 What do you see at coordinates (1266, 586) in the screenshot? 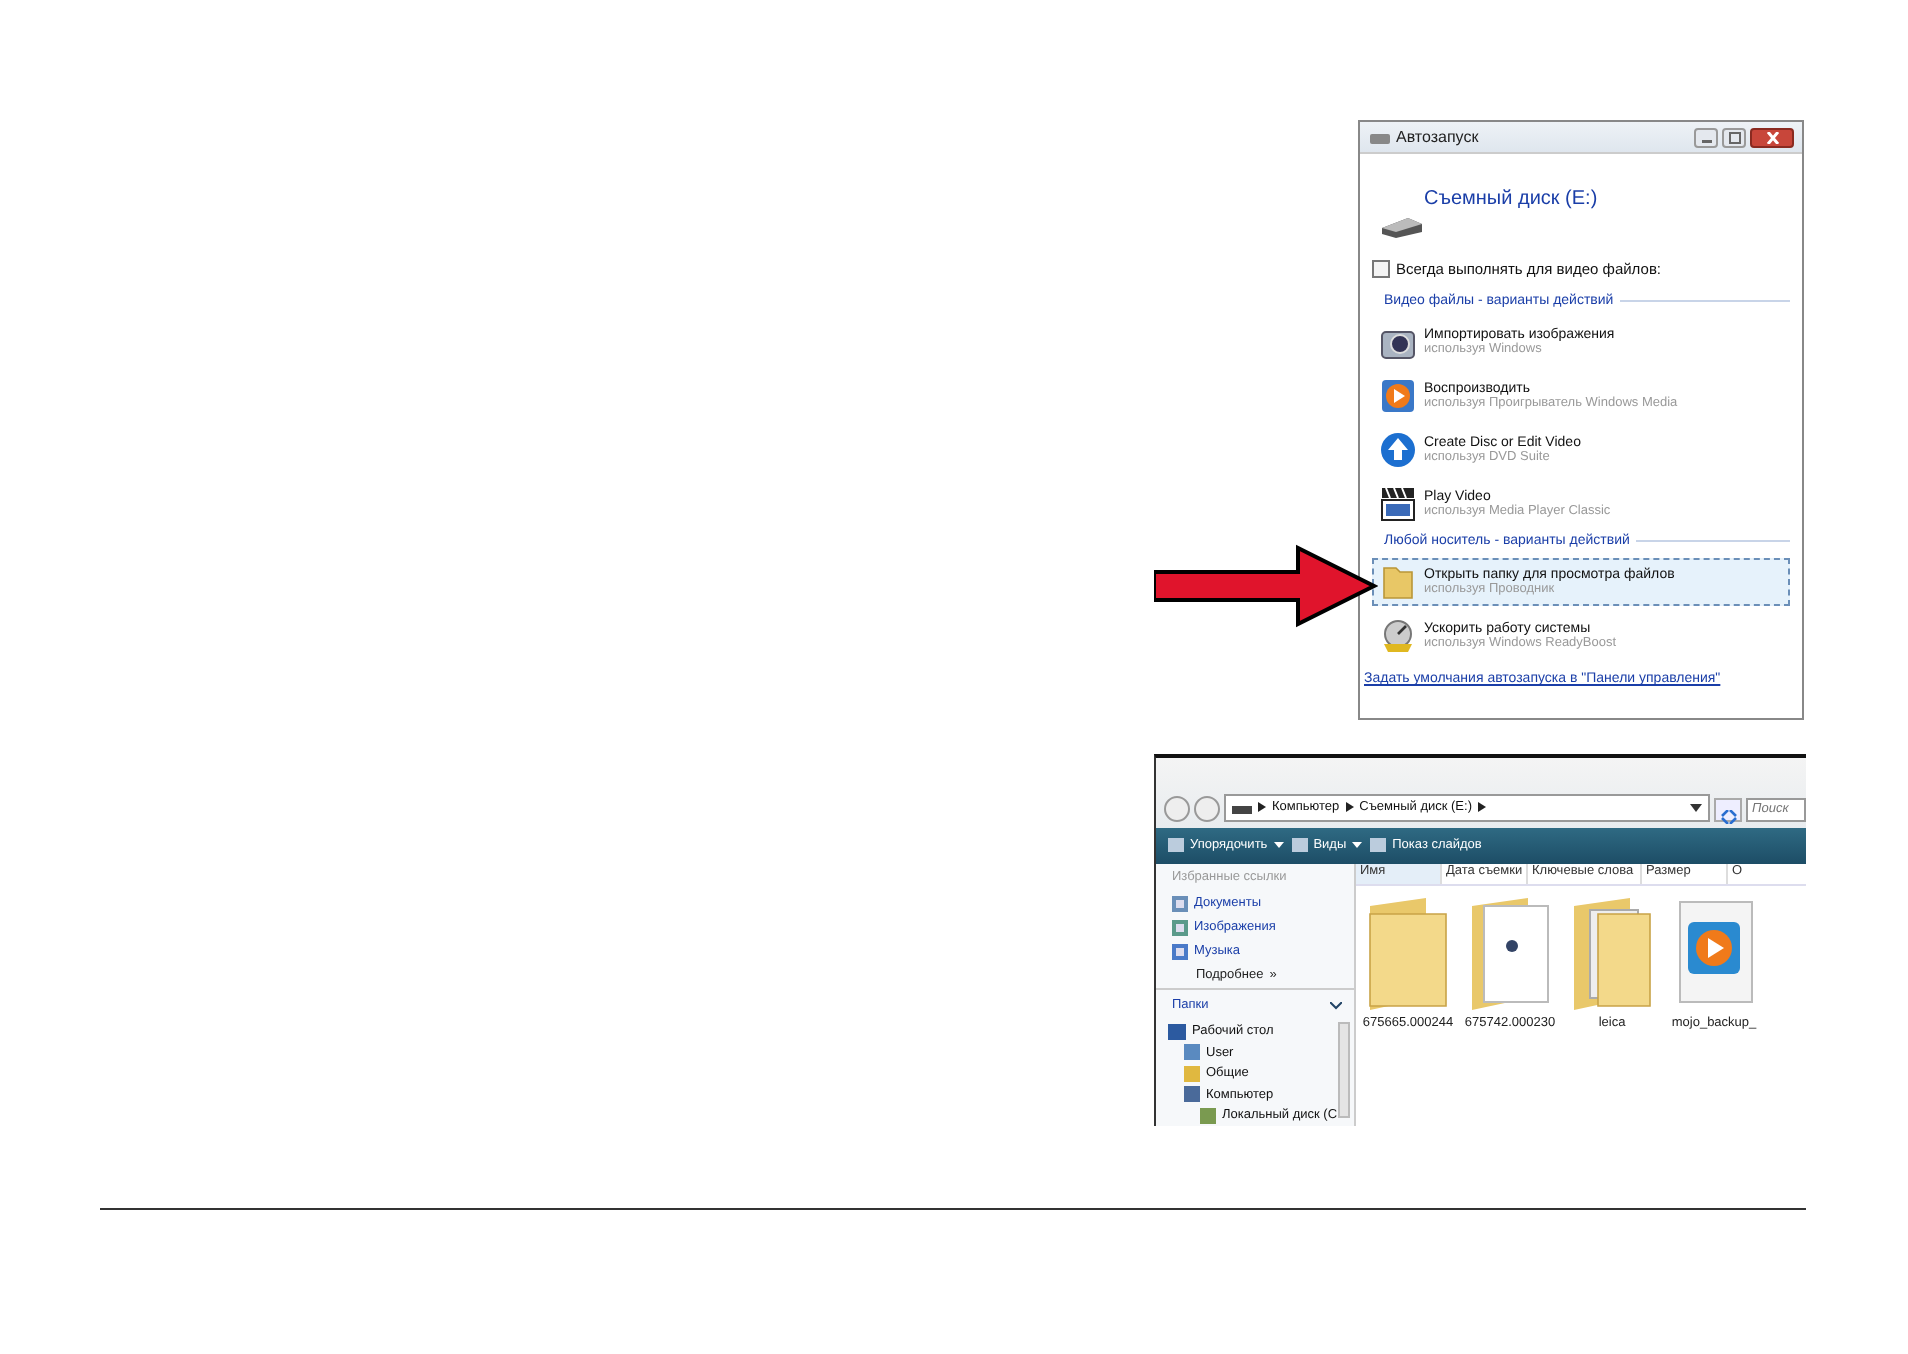
I see `arrow-icon` at bounding box center [1266, 586].